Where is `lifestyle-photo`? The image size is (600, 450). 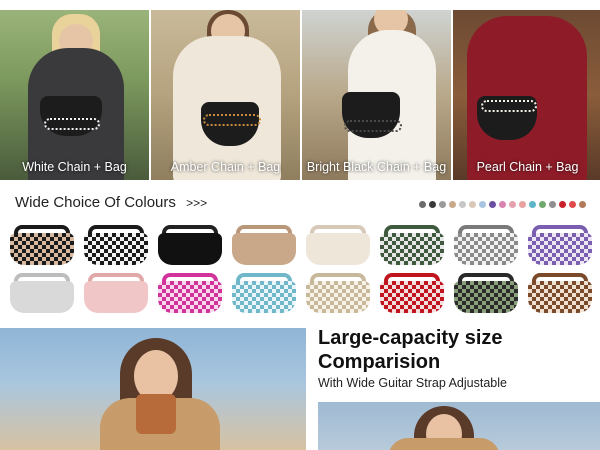 lifestyle-photo is located at coordinates (153, 389).